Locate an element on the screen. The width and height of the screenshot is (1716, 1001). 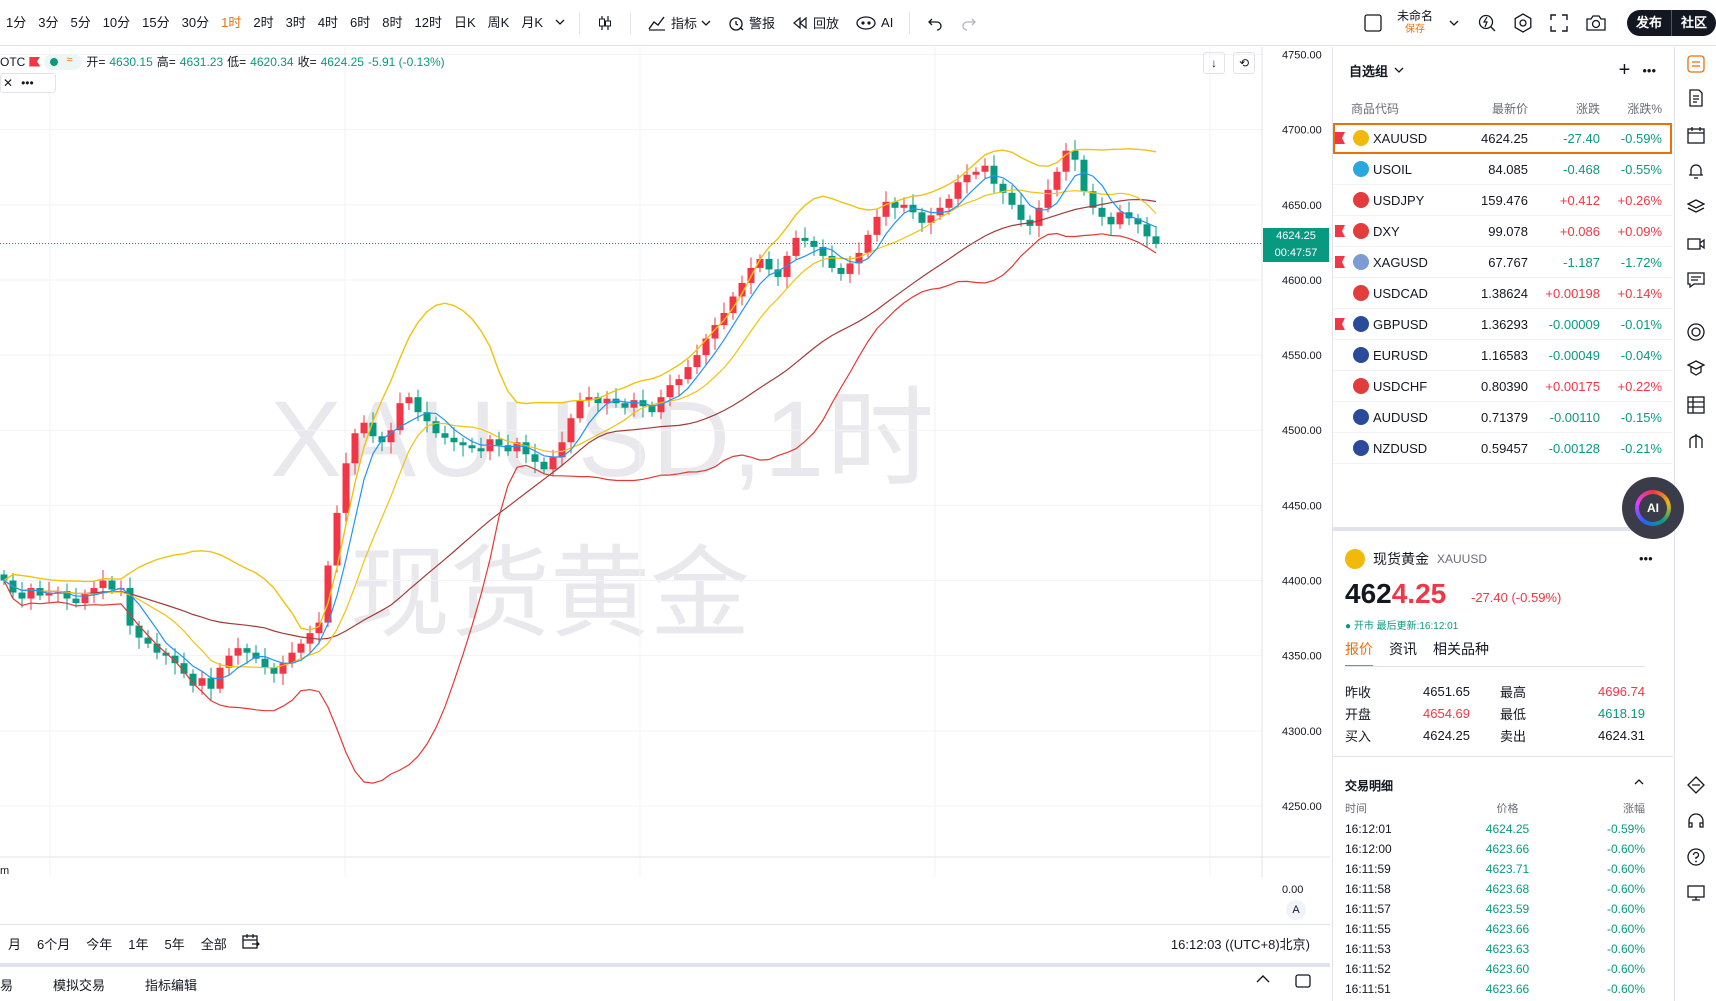
range-5: 全部 is located at coordinates (214, 943).